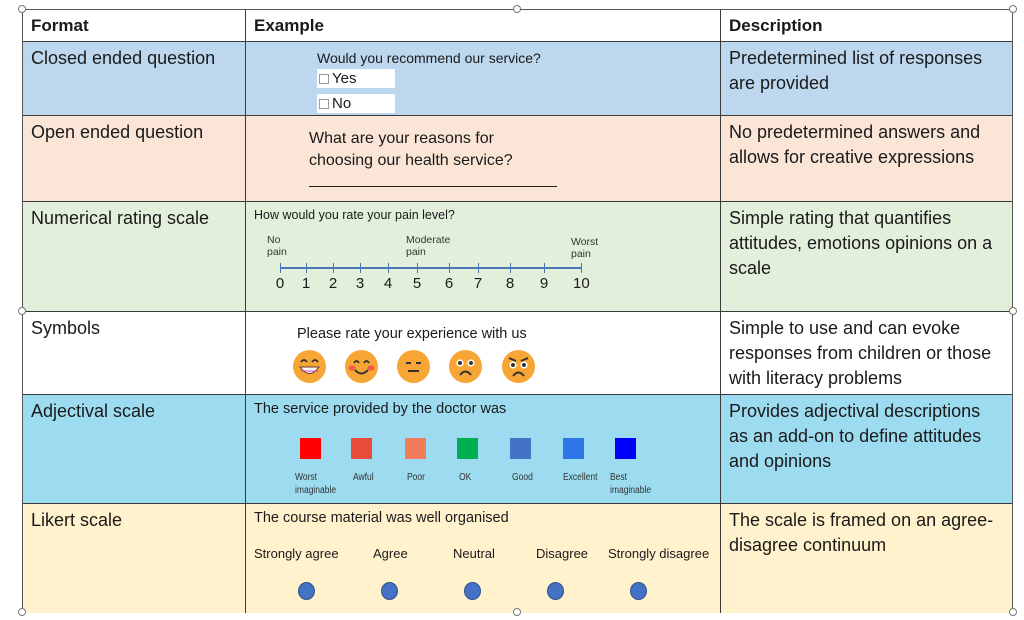 The image size is (1024, 620). Describe the element at coordinates (562, 553) in the screenshot. I see `likert-option-label: Disagree` at that location.